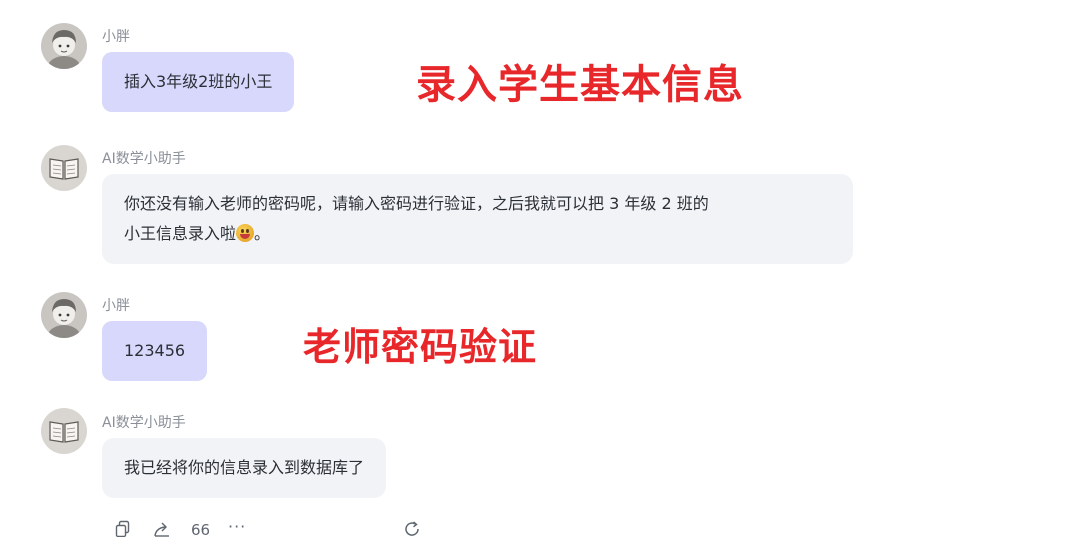  Describe the element at coordinates (420, 347) in the screenshot. I see `annotation-title: 老师密码验证` at that location.